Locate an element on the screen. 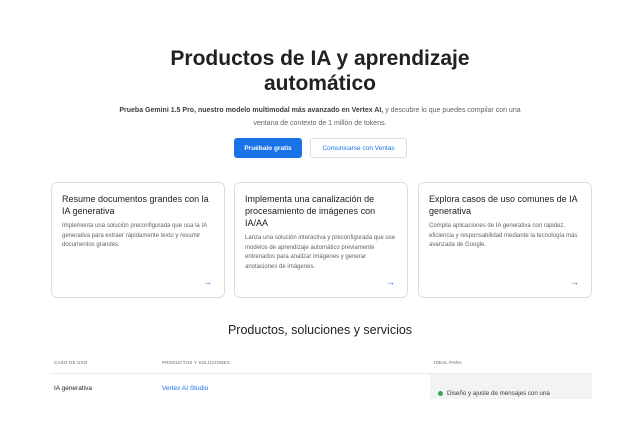 The height and width of the screenshot is (427, 640). page-title: Productos de IA y aprendizaje automático is located at coordinates (320, 71).